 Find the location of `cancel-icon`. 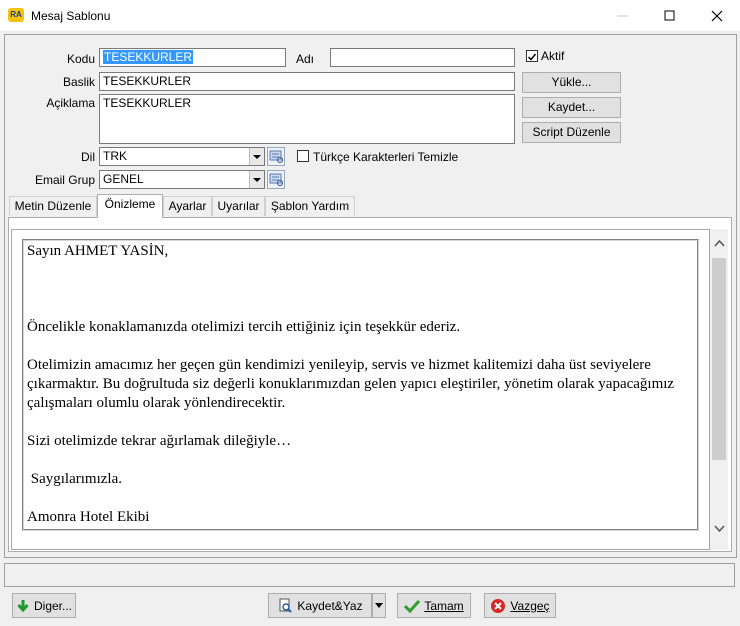

cancel-icon is located at coordinates (498, 605).